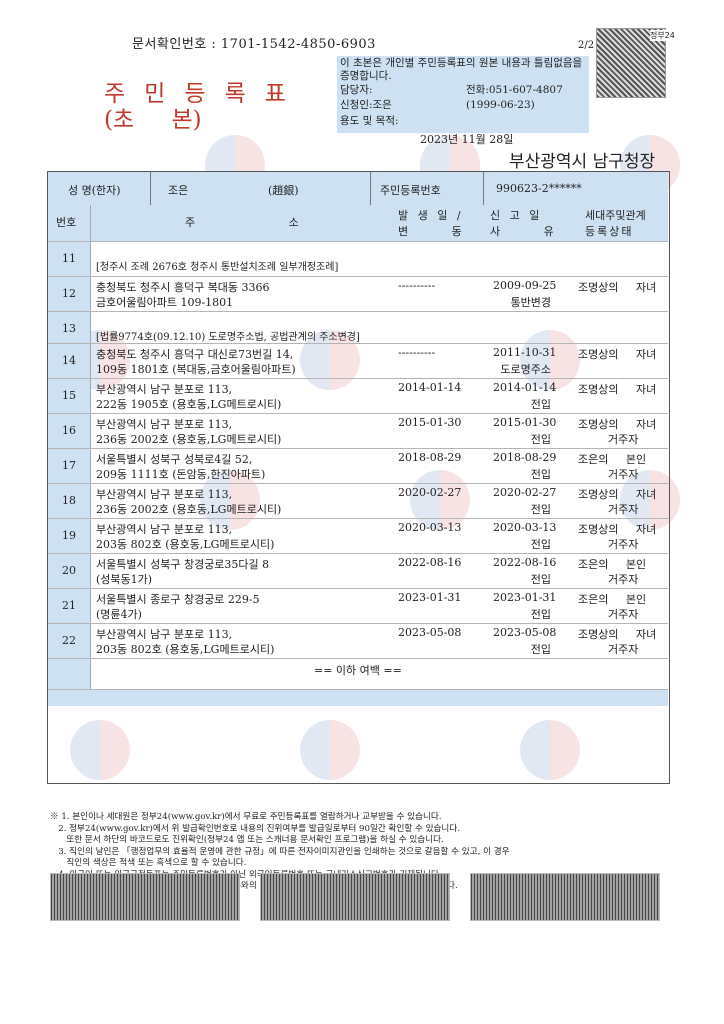 The image size is (724, 1024). What do you see at coordinates (430, 492) in the screenshot?
I see `row-occur-date: 2020-02-27` at bounding box center [430, 492].